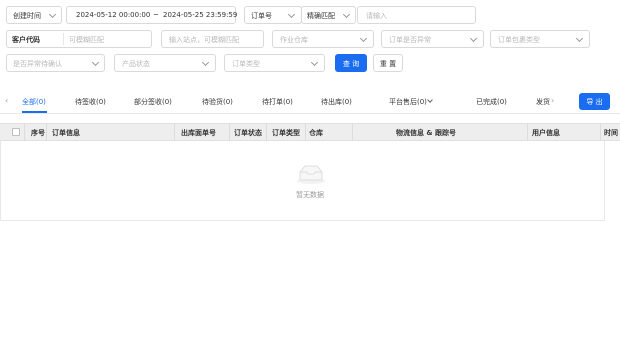 The width and height of the screenshot is (620, 343). Describe the element at coordinates (217, 102) in the screenshot. I see `tab-pending-inspect: 待验货(0)` at that location.